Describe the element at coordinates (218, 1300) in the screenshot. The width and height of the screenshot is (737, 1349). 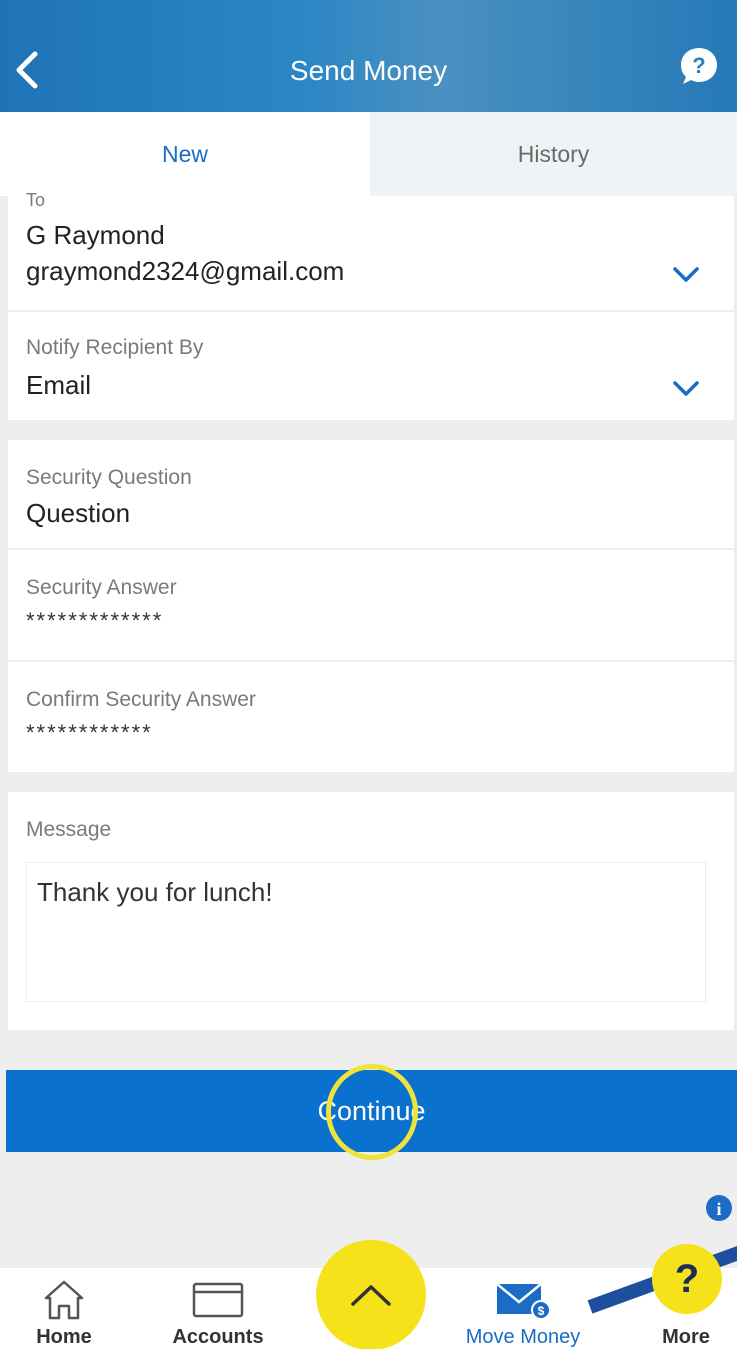
I see `card-icon` at that location.